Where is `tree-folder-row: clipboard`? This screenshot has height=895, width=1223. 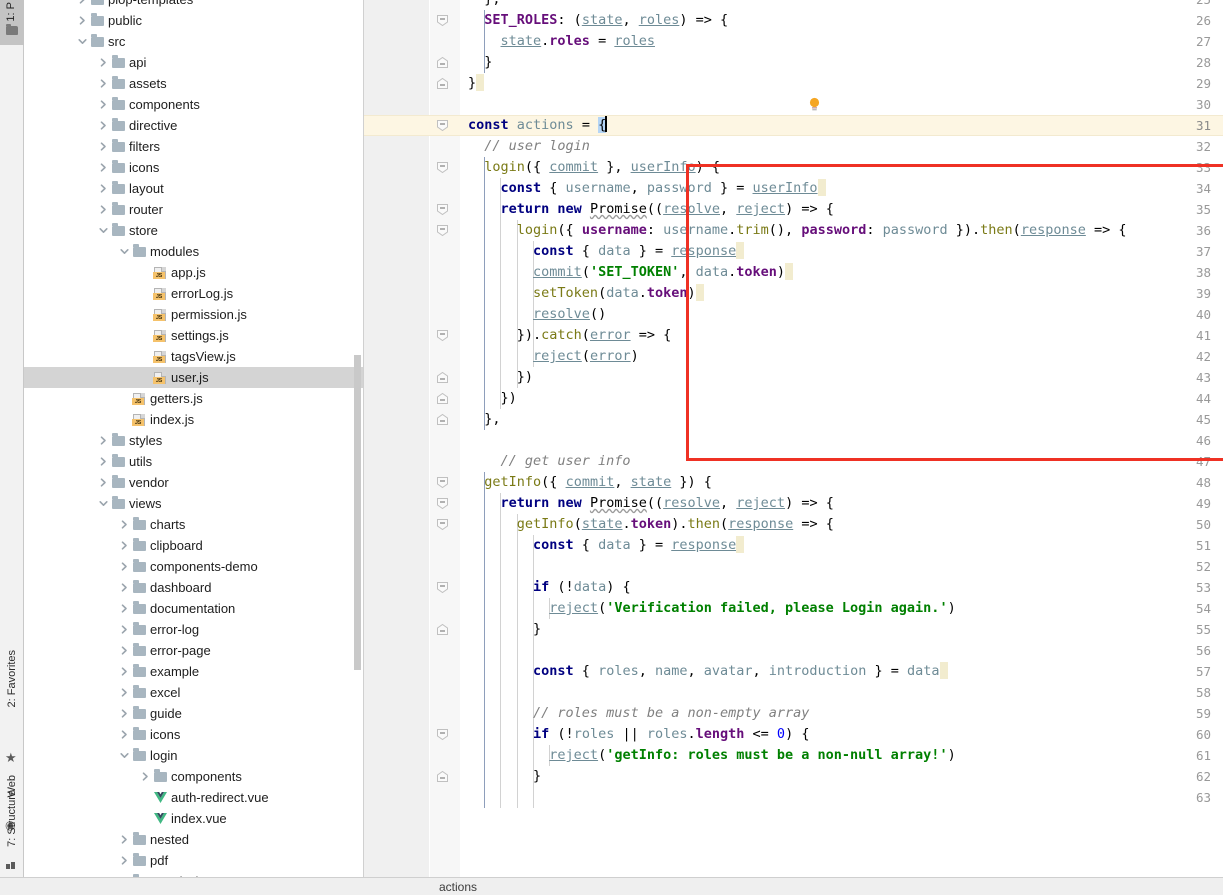 tree-folder-row: clipboard is located at coordinates (193, 545).